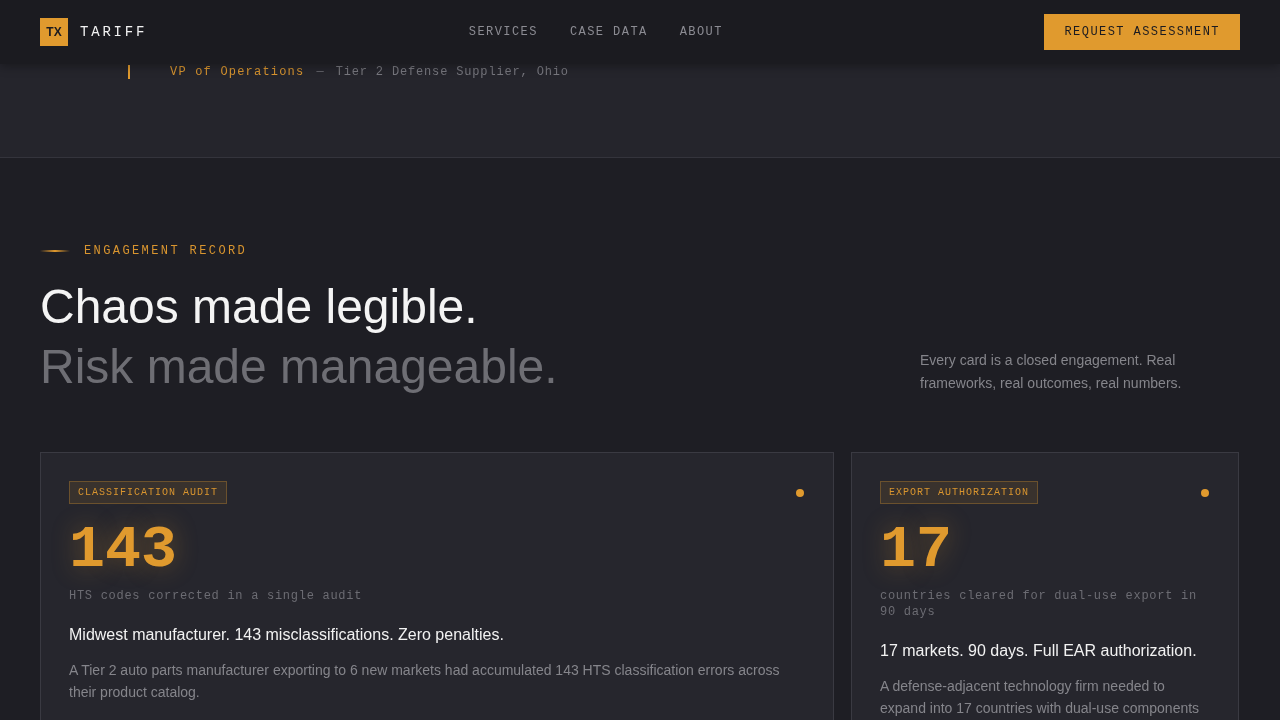  Describe the element at coordinates (148, 492) in the screenshot. I see `category-tag: CLASSIFICATION AUDIT` at that location.